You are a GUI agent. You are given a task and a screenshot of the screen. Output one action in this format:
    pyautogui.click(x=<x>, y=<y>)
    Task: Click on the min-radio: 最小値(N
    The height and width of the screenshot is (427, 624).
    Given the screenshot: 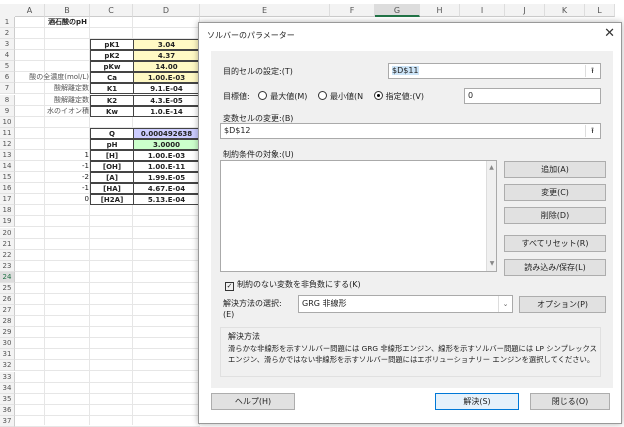 What is the action you would take?
    pyautogui.click(x=340, y=96)
    